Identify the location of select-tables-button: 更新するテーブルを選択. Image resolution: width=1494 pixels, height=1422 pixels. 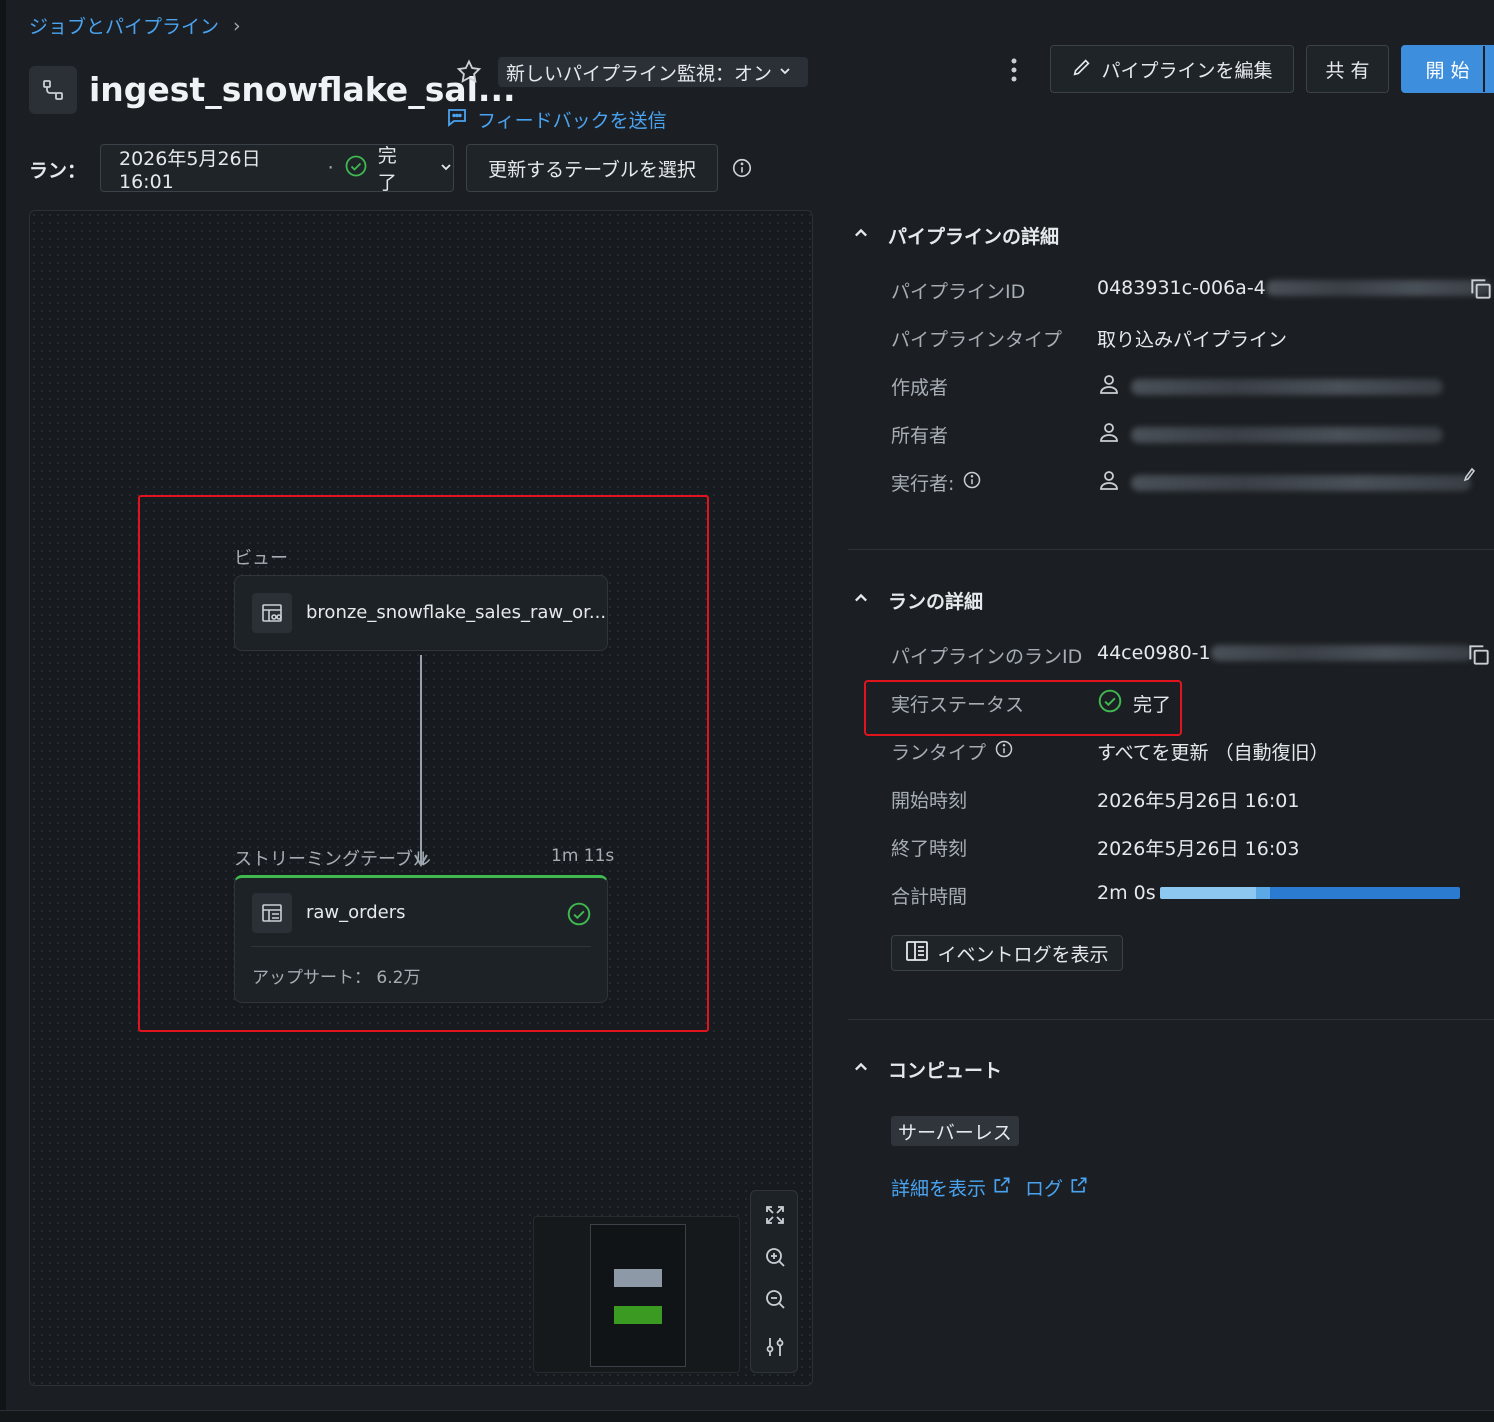
(592, 168).